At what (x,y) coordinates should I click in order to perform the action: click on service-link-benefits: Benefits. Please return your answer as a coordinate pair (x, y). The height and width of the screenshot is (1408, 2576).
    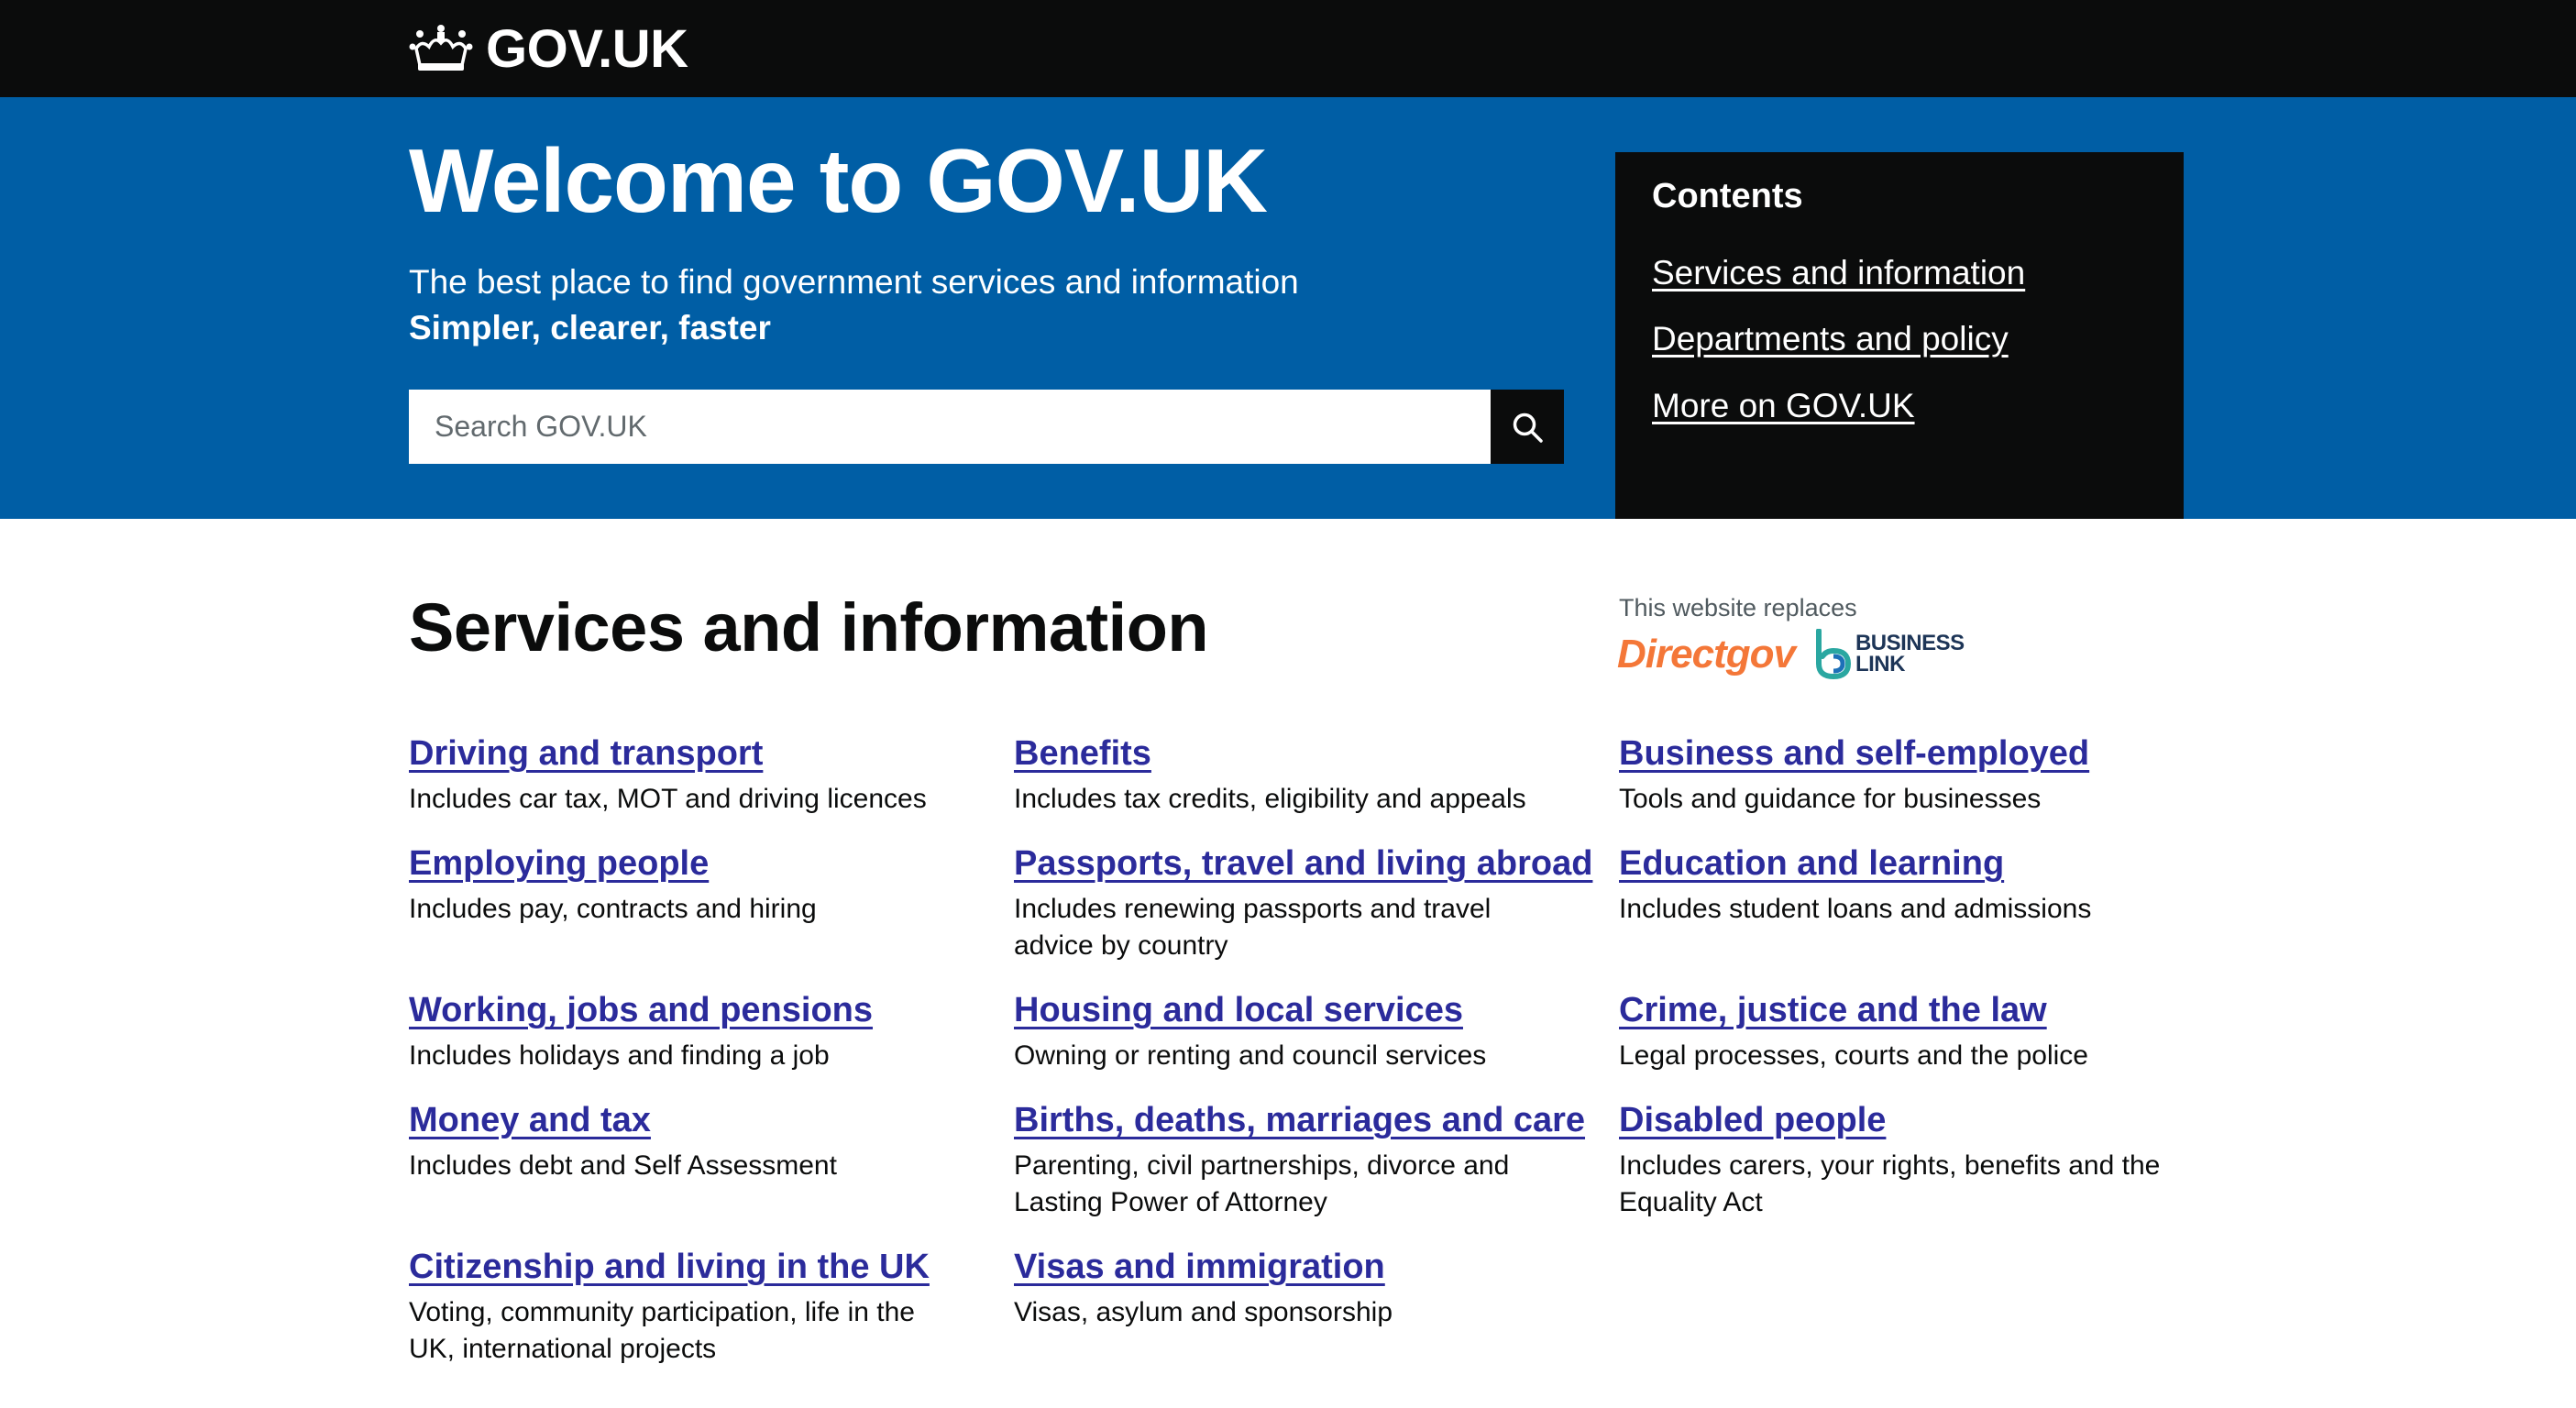
    Looking at the image, I should click on (1082, 754).